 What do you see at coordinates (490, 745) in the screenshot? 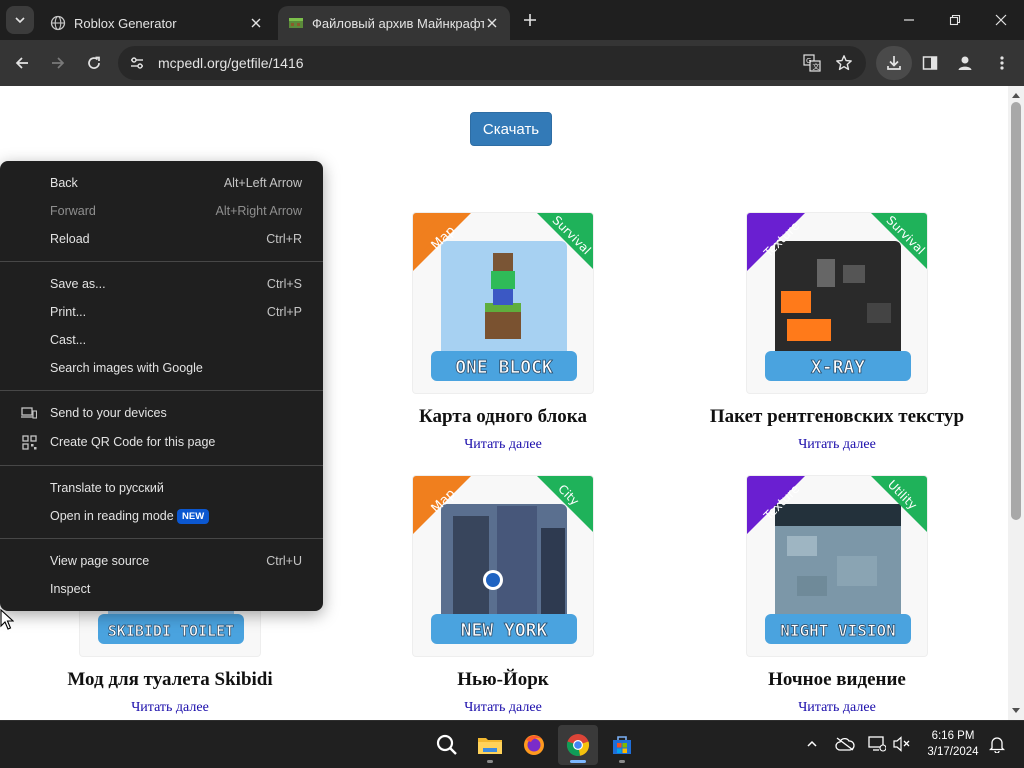
I see `taskbar-file-explorer` at bounding box center [490, 745].